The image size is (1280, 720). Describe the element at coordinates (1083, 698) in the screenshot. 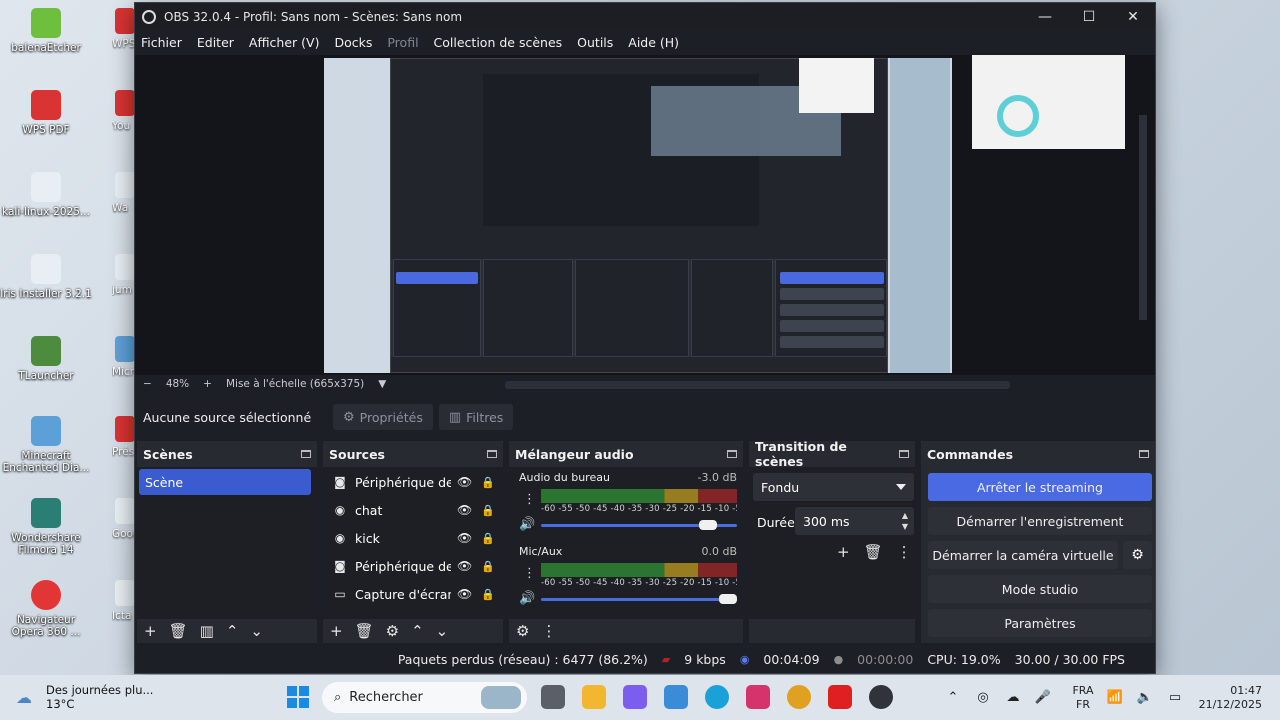

I see `language-indicator: FRA FR` at that location.